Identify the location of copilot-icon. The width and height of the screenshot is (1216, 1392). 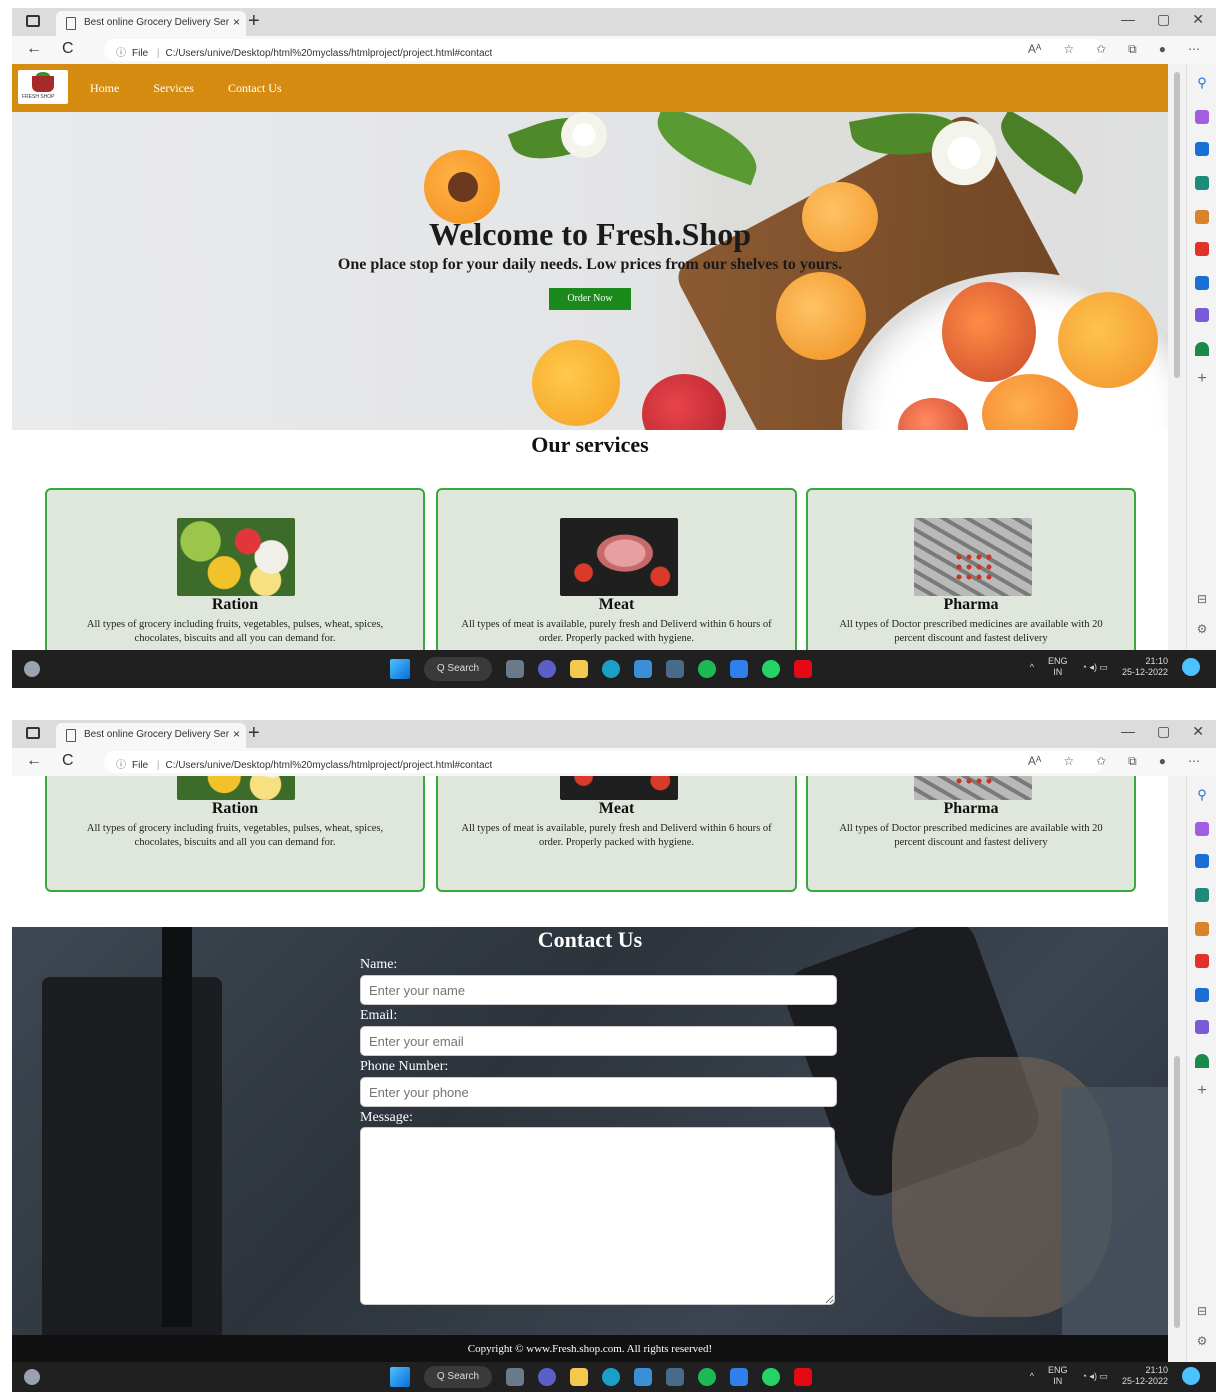
(1202, 829).